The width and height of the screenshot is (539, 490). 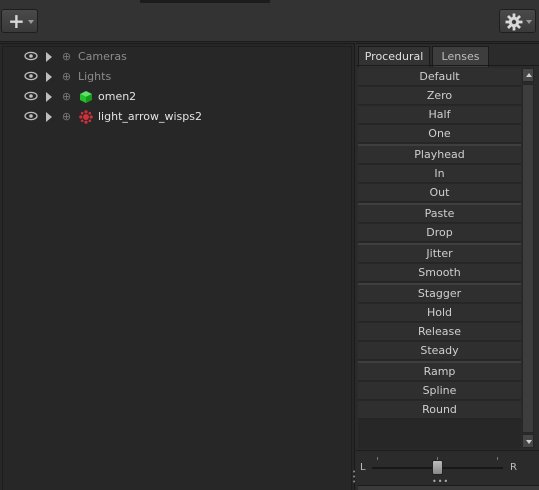 What do you see at coordinates (363, 467) in the screenshot?
I see `slider-left-label: L` at bounding box center [363, 467].